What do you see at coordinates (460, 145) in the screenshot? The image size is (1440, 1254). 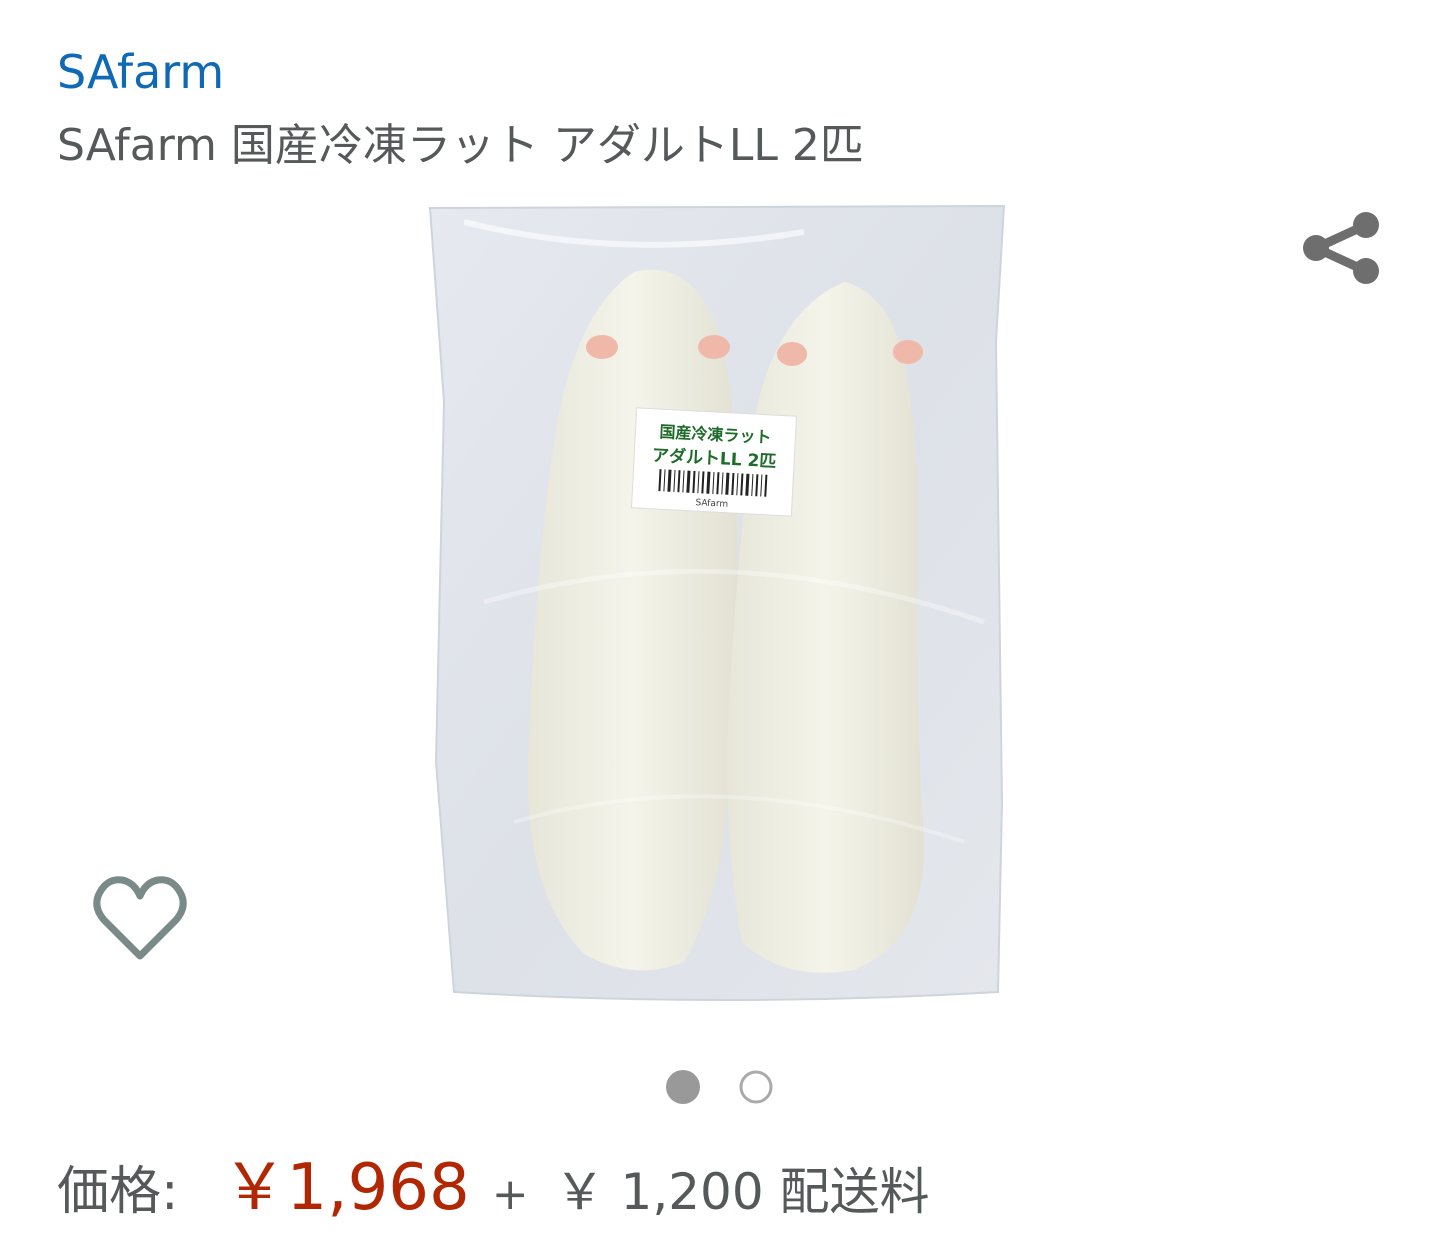 I see `product-title: SAfarm 国産冷凍ラット アダルトLL 2匹` at bounding box center [460, 145].